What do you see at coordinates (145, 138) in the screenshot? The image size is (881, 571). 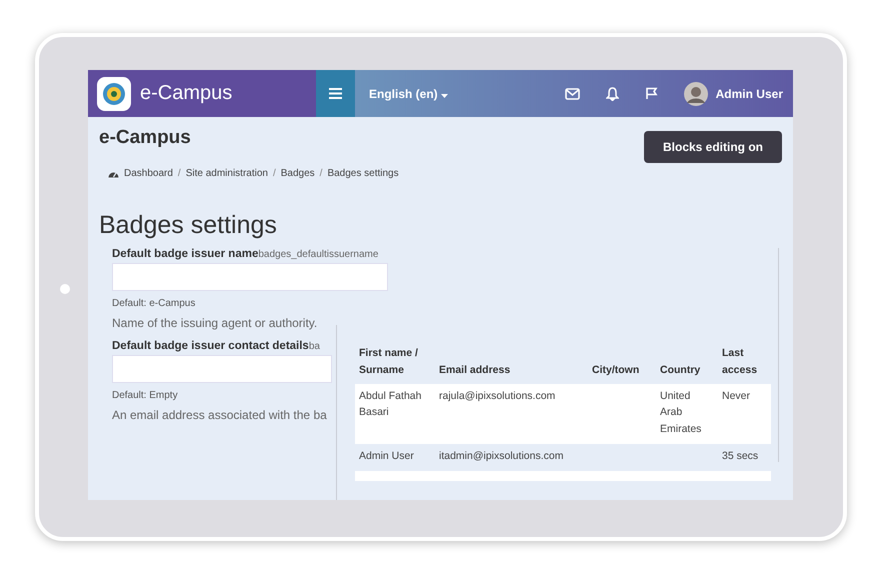 I see `page-title: e-Campus` at bounding box center [145, 138].